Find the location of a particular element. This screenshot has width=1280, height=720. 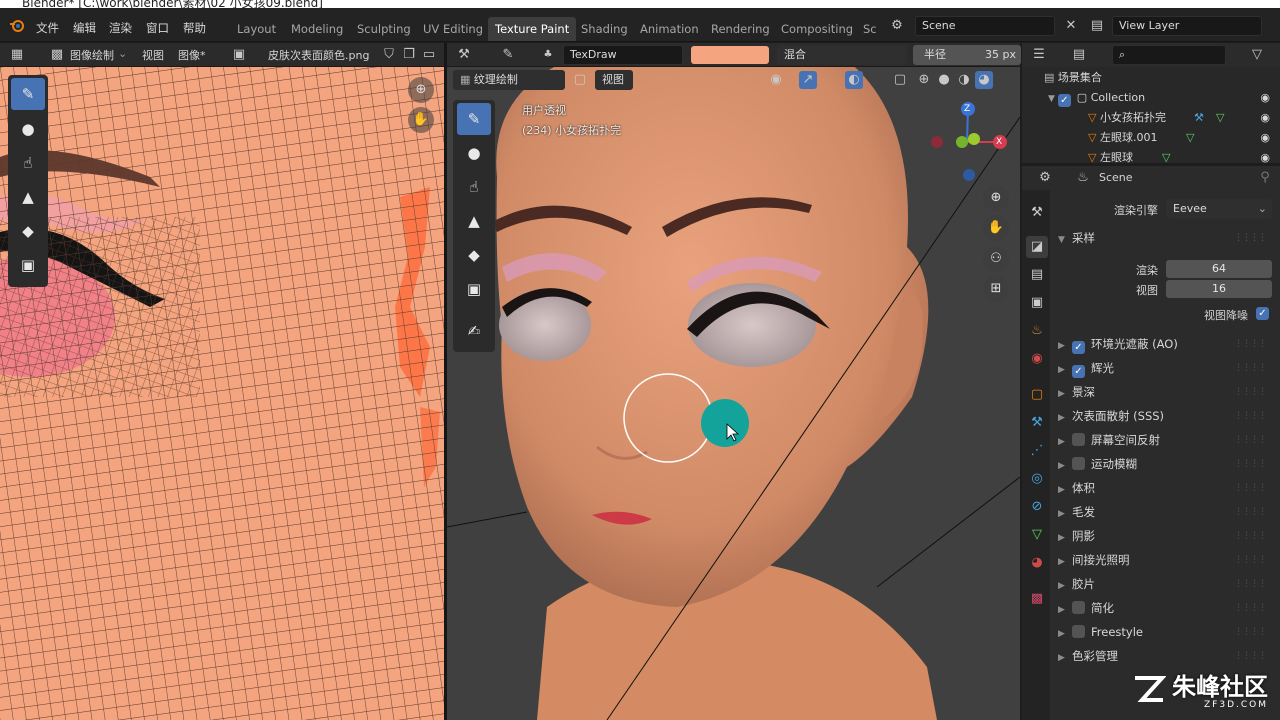

outliner-item: ▽ 左眼球.001 ▽ ◉ is located at coordinates (1151, 138).